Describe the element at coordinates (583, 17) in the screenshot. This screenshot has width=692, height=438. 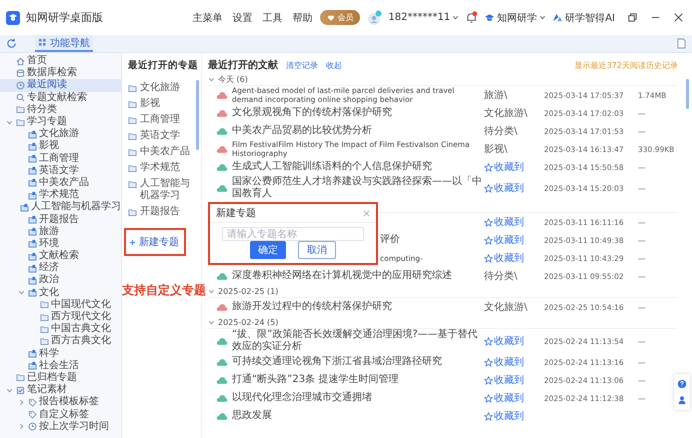
I see `product-menu: 研学智得AI` at that location.